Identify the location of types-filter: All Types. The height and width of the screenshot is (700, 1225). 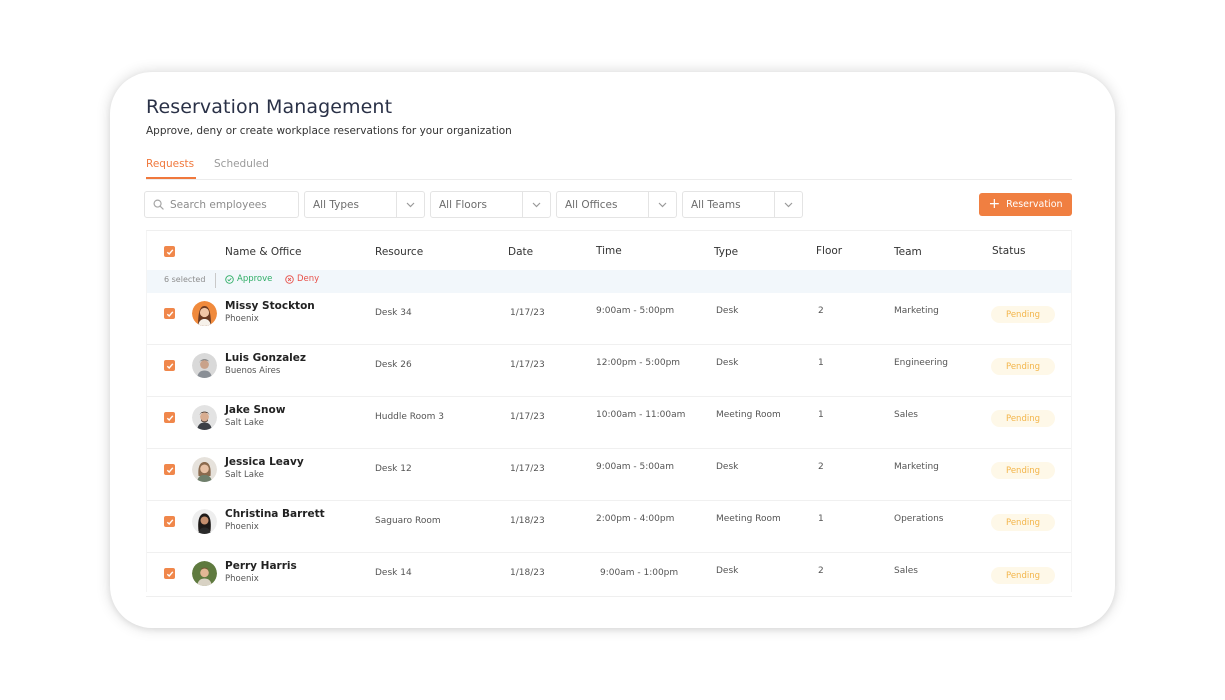
(364, 204).